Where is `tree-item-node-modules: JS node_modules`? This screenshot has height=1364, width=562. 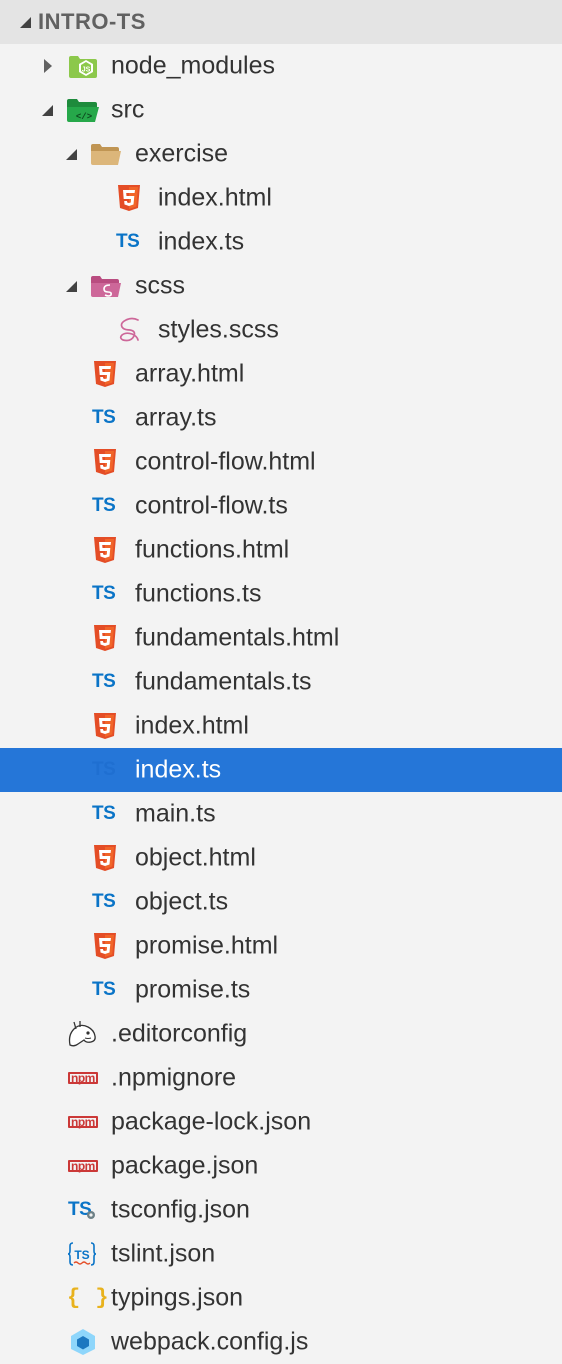 tree-item-node-modules: JS node_modules is located at coordinates (281, 66).